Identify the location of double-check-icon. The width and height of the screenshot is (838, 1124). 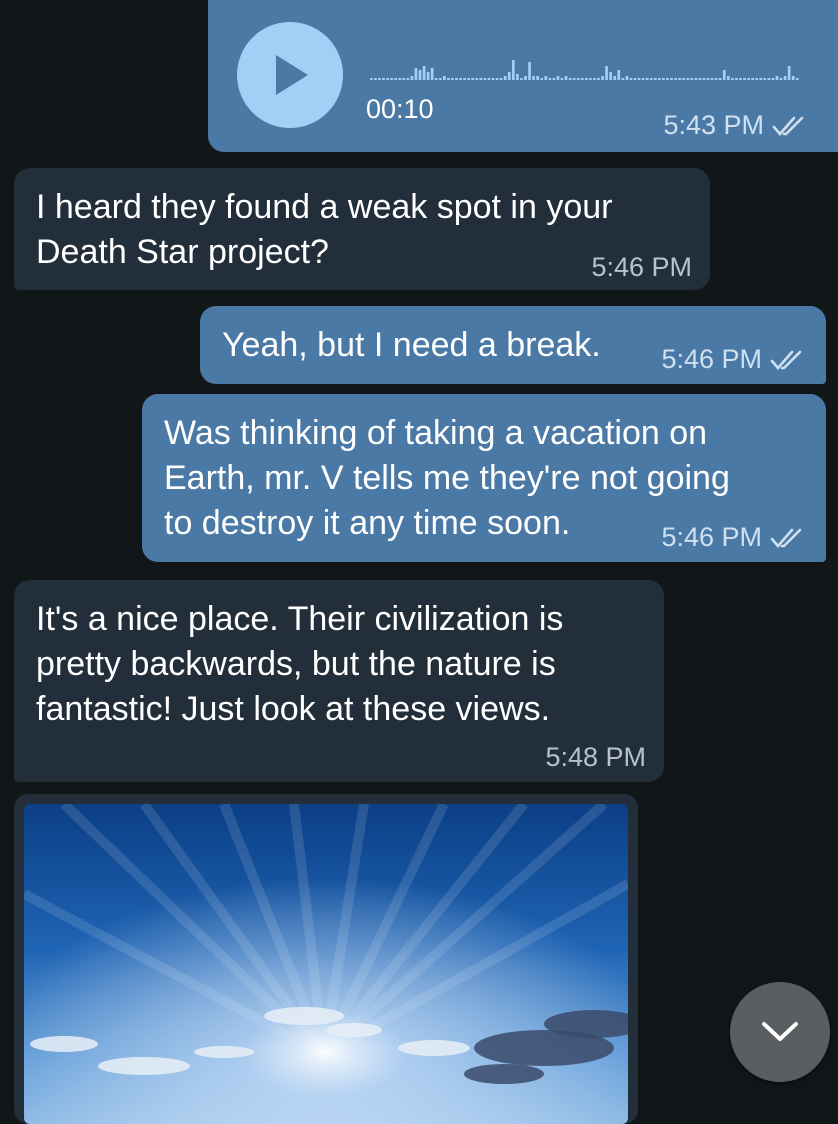
(790, 126).